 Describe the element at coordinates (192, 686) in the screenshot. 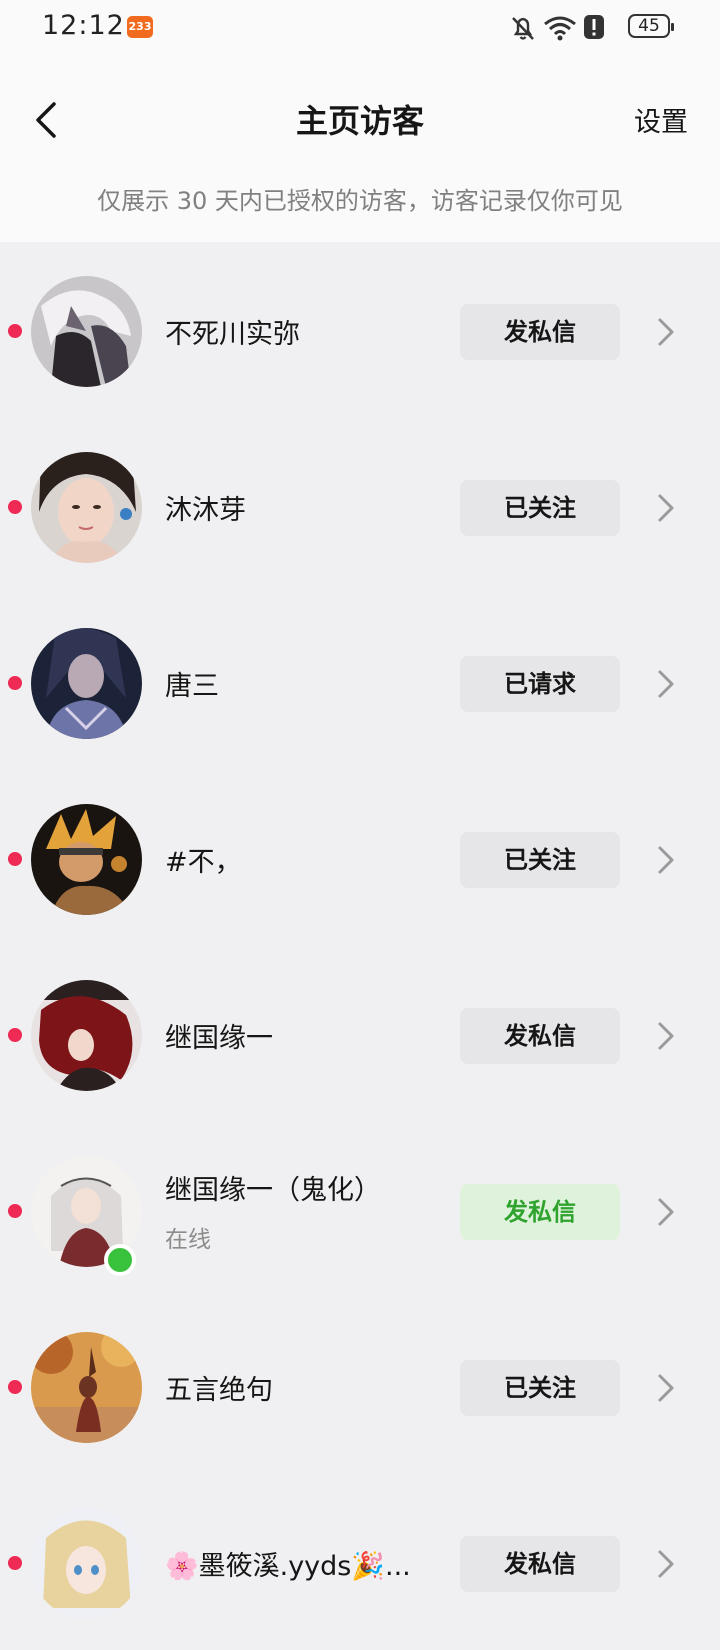

I see `visitor-name: 唐三` at that location.